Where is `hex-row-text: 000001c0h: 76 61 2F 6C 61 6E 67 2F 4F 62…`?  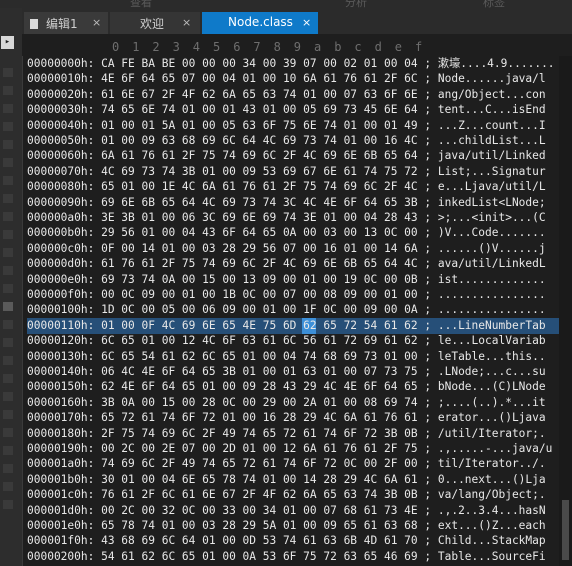 hex-row-text: 000001c0h: 76 61 2F 6C 61 6E 67 2F 4F 62… is located at coordinates (286, 495).